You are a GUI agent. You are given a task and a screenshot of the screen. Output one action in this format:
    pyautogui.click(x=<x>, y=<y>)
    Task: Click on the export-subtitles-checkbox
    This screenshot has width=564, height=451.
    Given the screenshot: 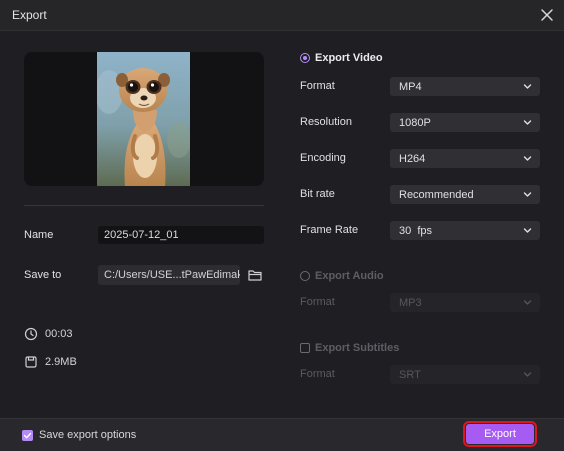 What is the action you would take?
    pyautogui.click(x=305, y=348)
    